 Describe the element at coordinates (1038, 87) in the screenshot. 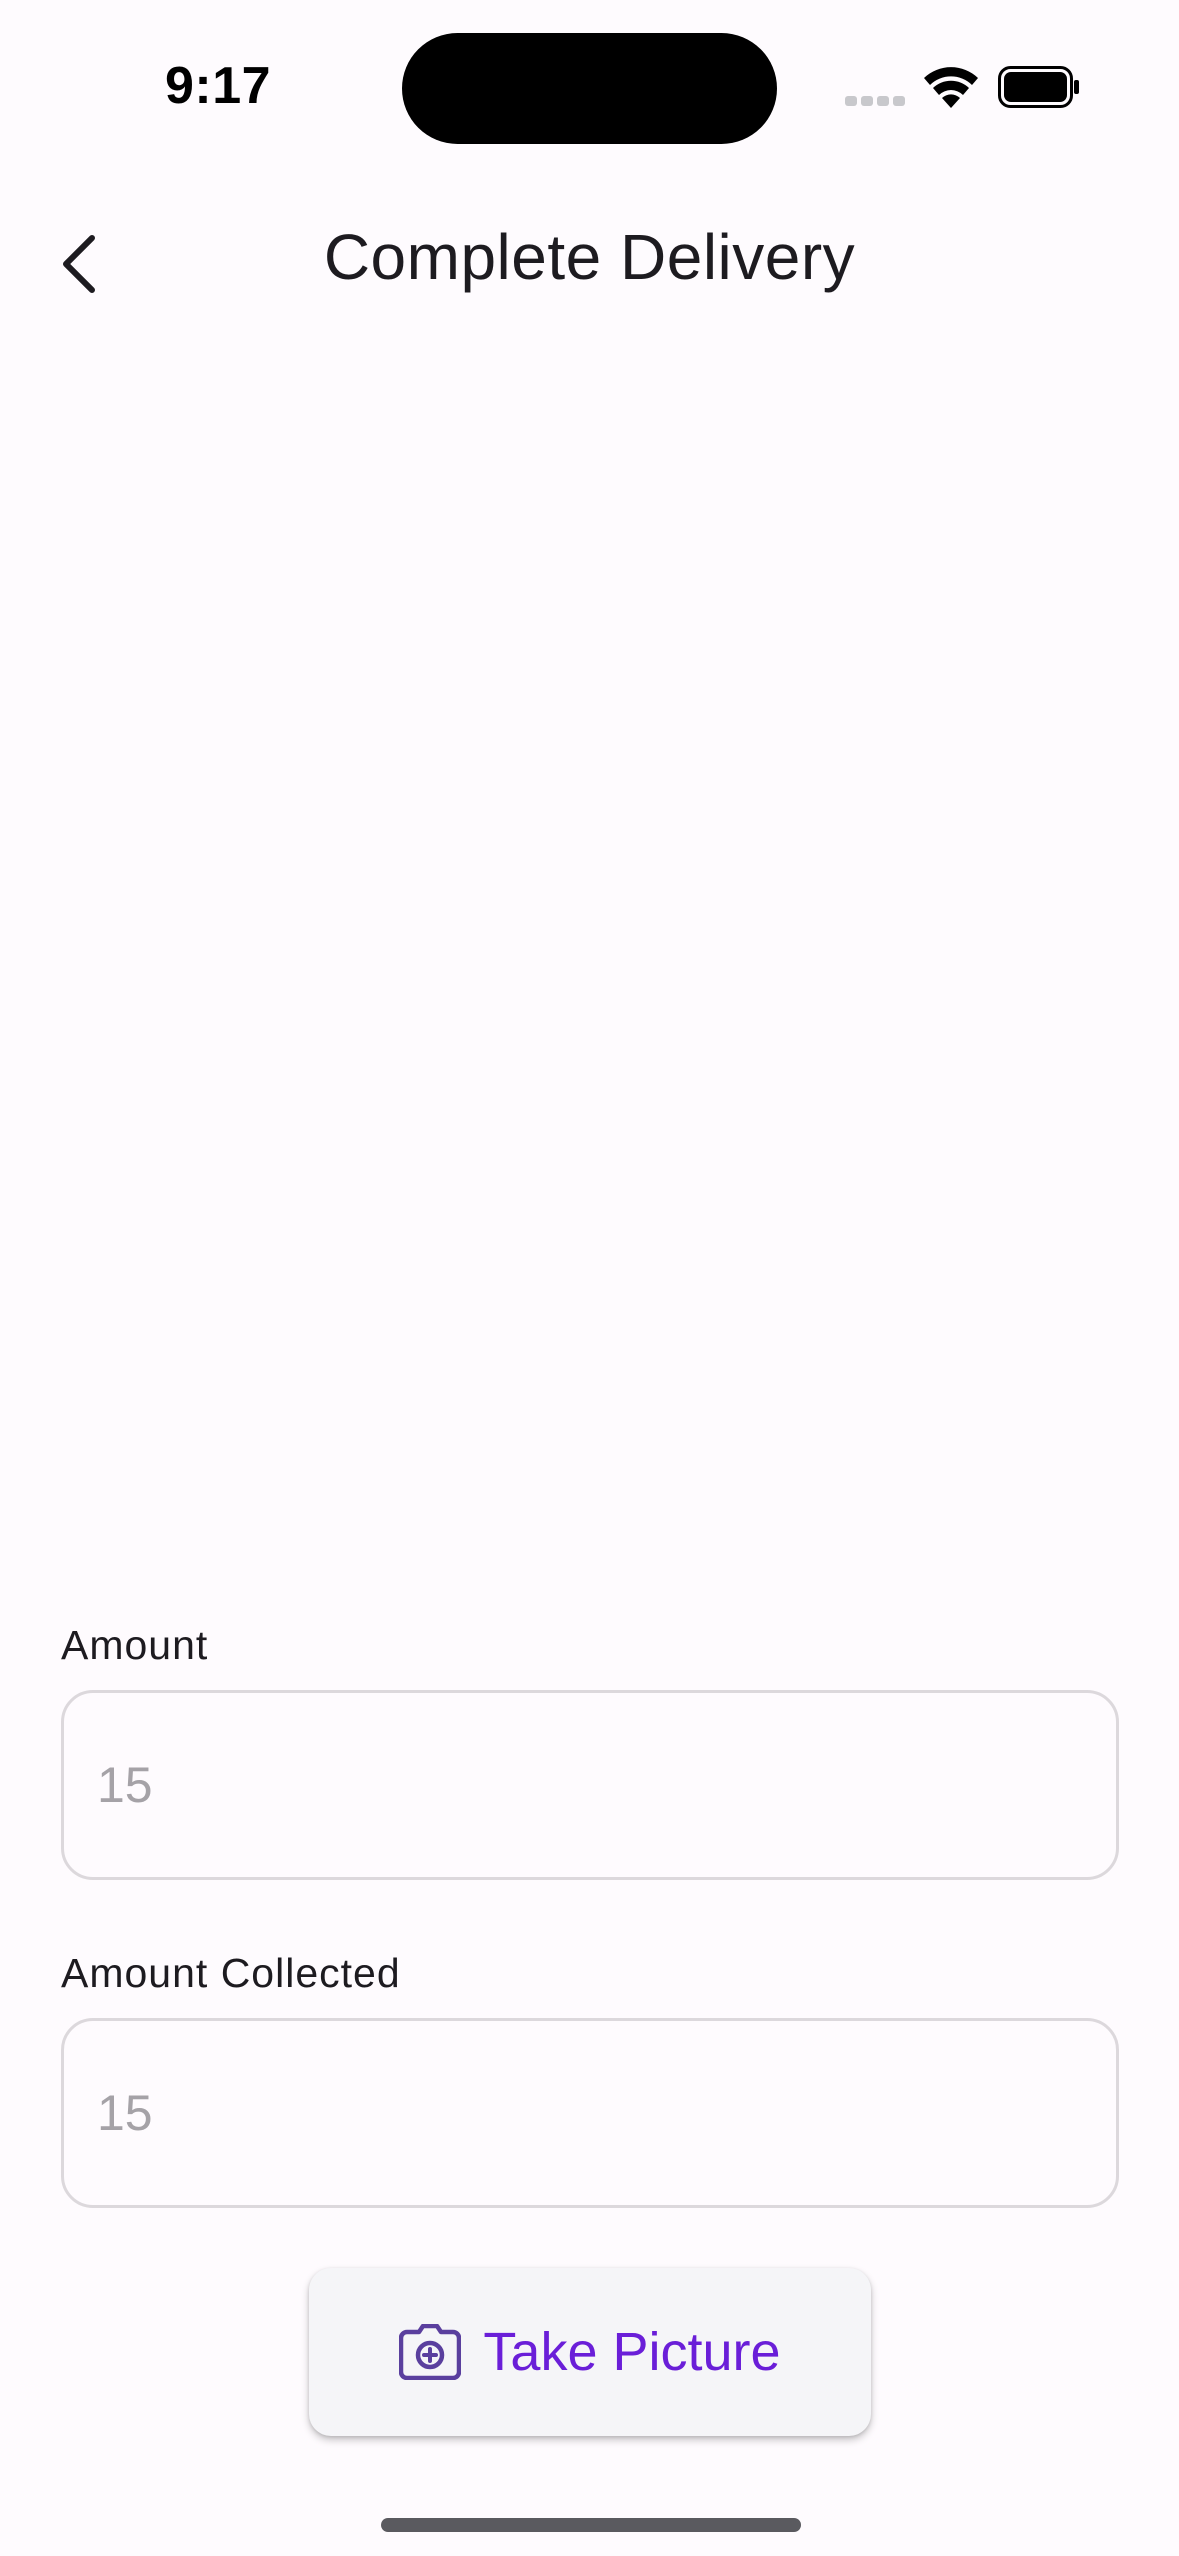

I see `battery-icon` at that location.